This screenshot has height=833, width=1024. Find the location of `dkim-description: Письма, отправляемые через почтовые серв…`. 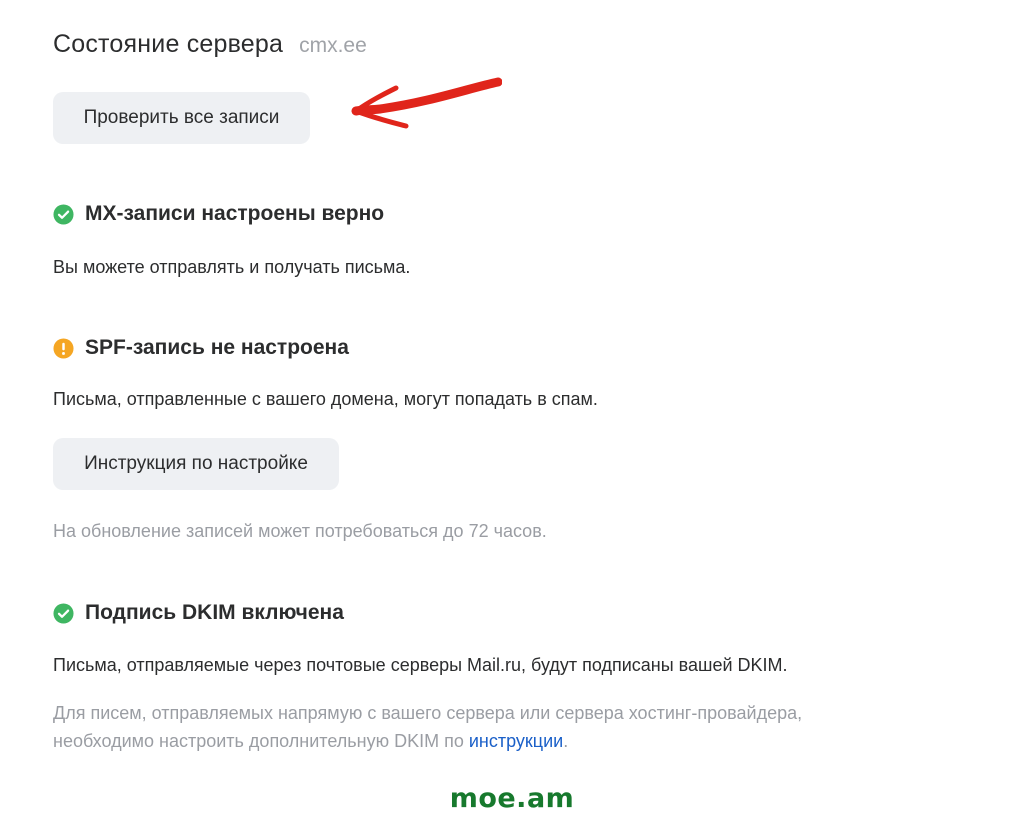

dkim-description: Письма, отправляемые через почтовые серв… is located at coordinates (420, 665).